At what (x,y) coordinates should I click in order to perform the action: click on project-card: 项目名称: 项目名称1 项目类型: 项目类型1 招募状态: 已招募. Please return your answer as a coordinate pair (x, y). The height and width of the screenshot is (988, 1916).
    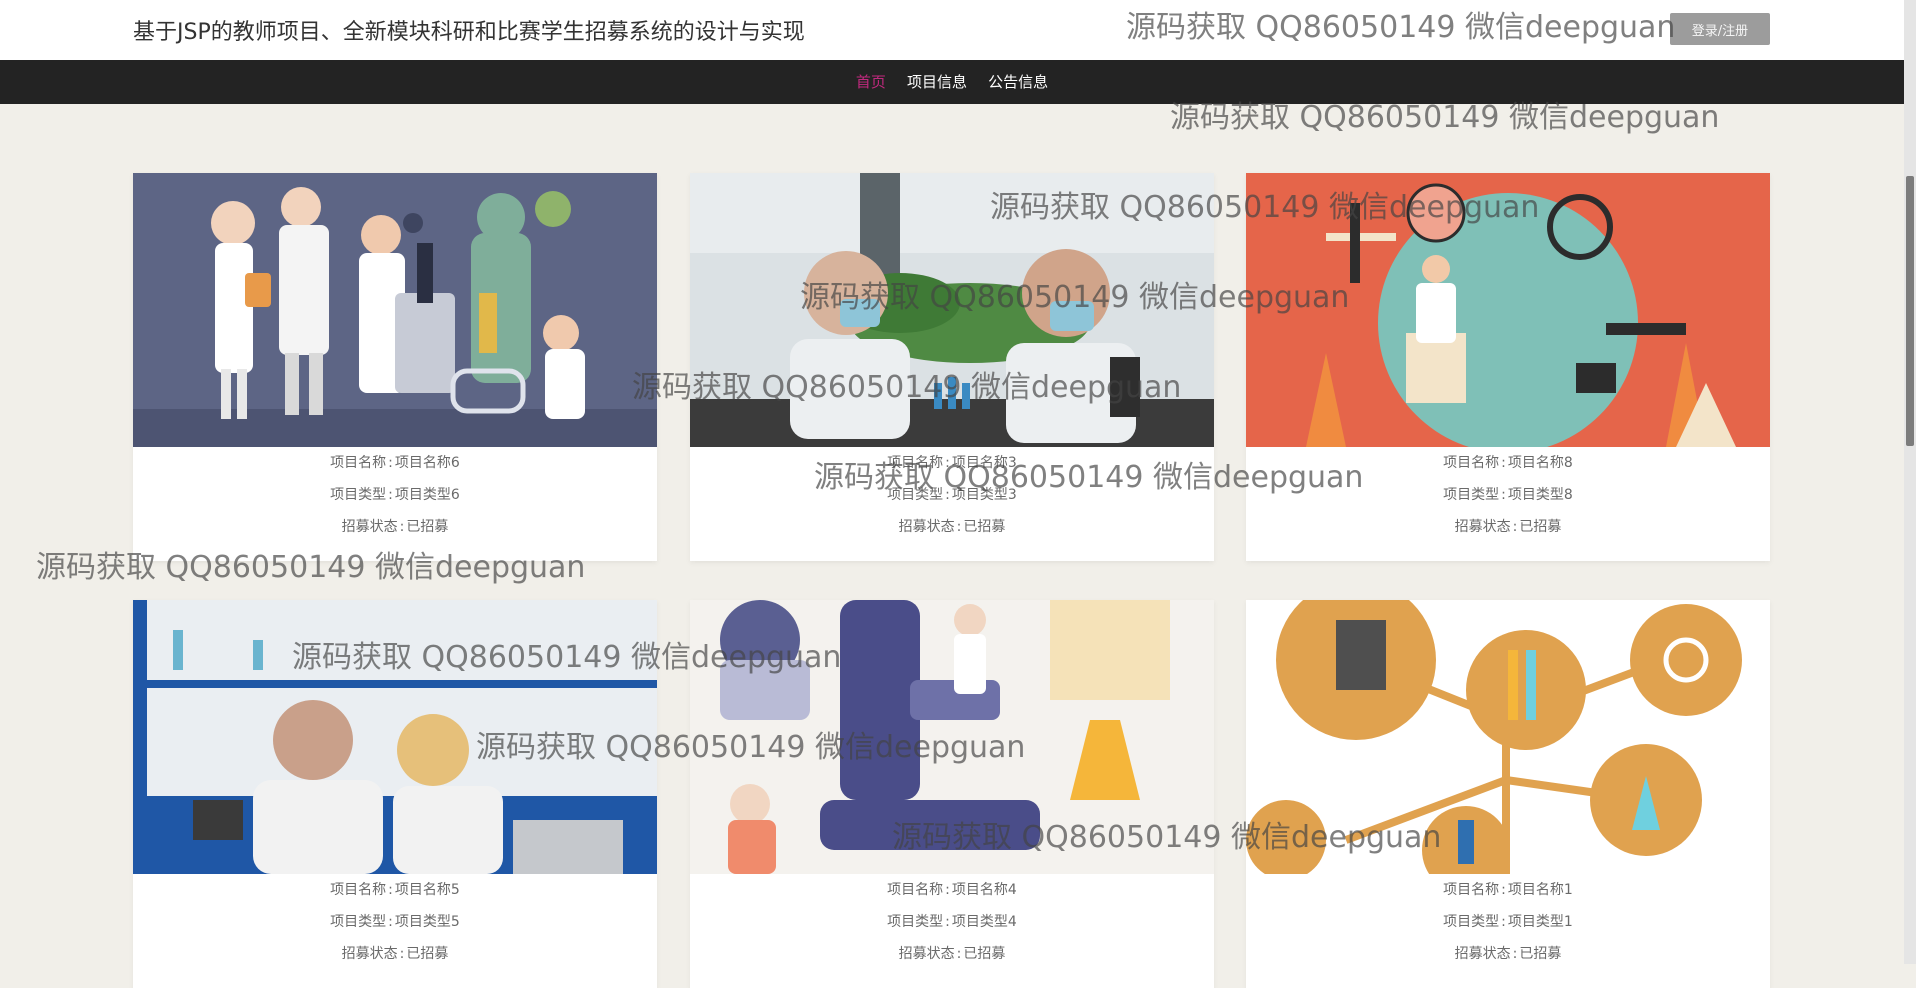
    Looking at the image, I should click on (1508, 794).